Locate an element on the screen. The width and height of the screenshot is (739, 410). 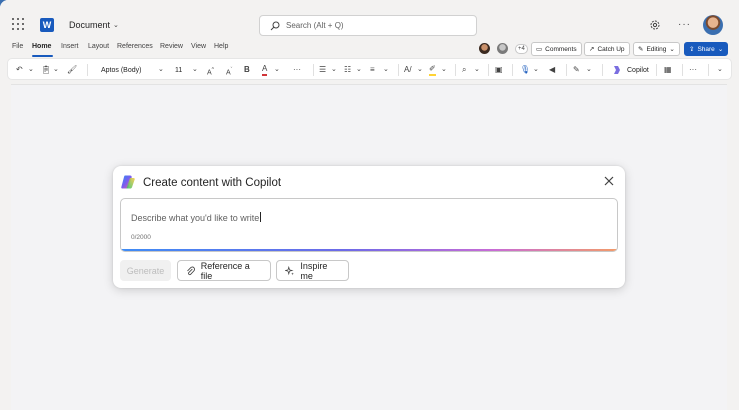
reference-file-label: Reference a file is located at coordinates (225, 270).